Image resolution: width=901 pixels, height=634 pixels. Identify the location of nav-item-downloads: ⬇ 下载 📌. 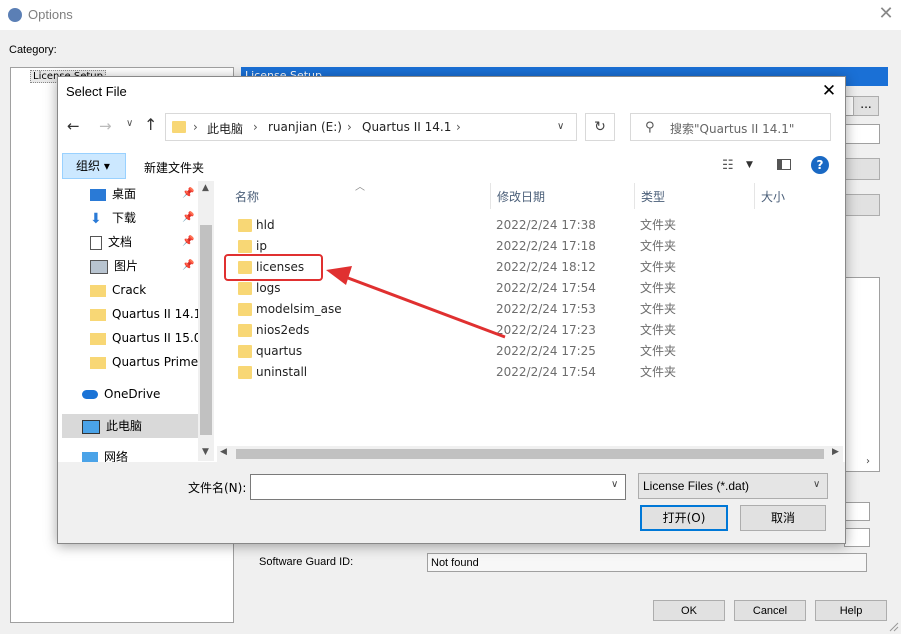
(142, 218).